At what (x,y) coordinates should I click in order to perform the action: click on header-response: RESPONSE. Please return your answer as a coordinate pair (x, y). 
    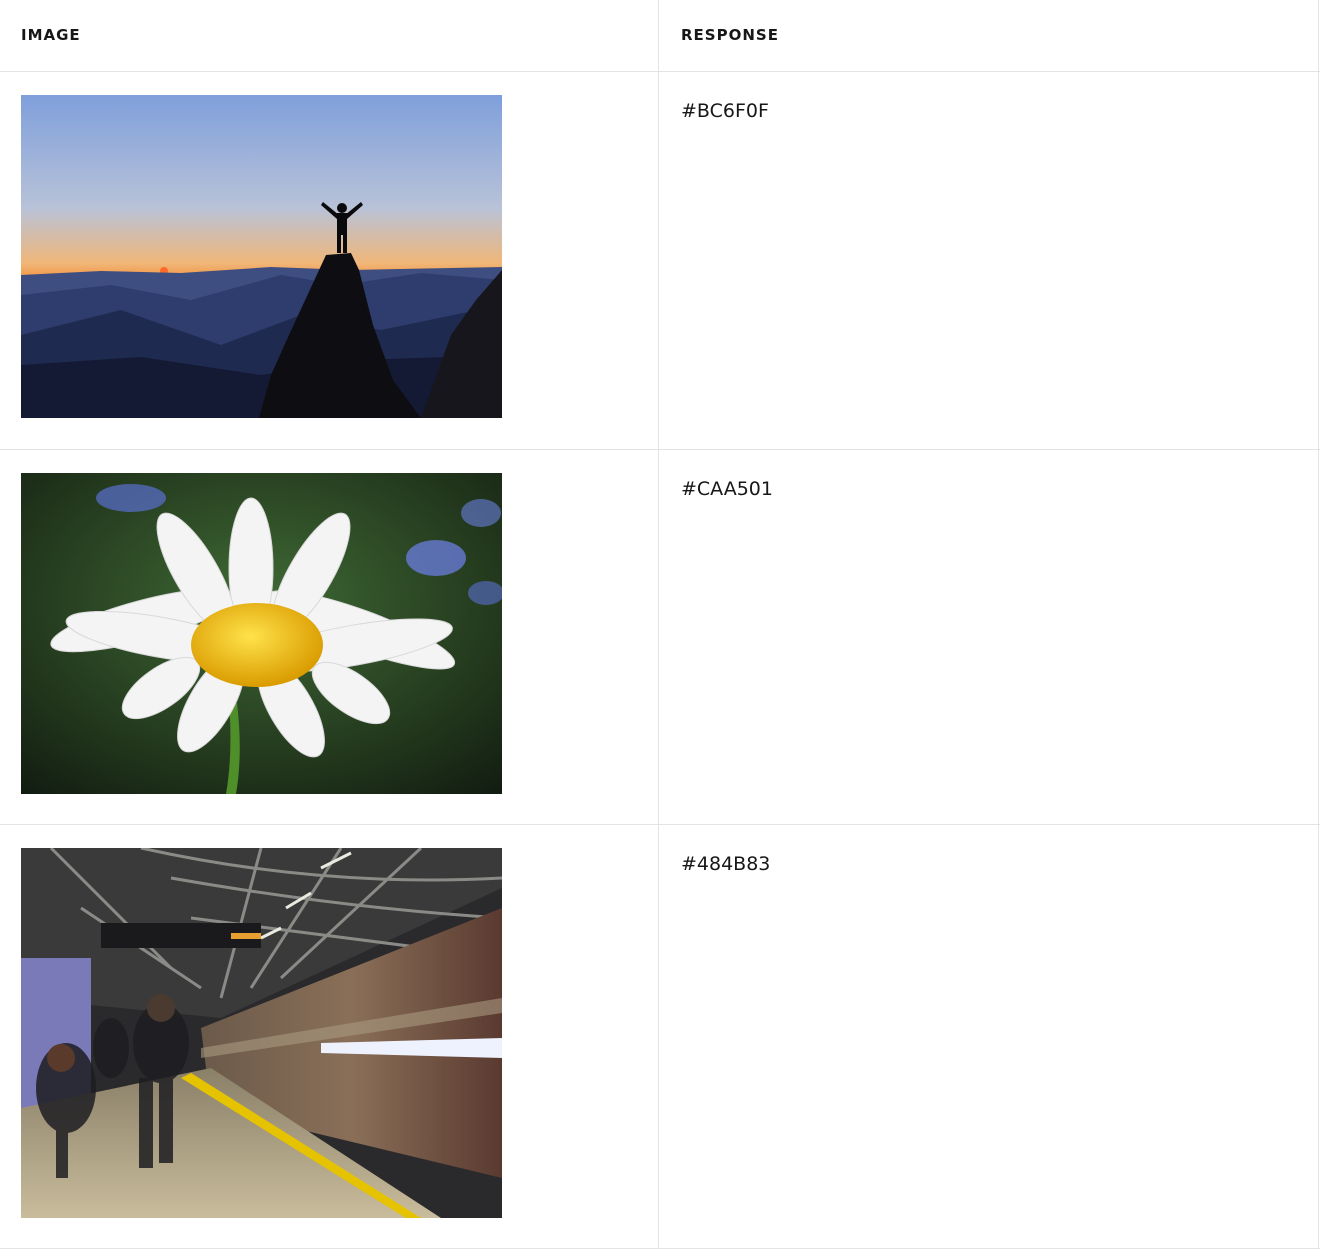
    Looking at the image, I should click on (730, 35).